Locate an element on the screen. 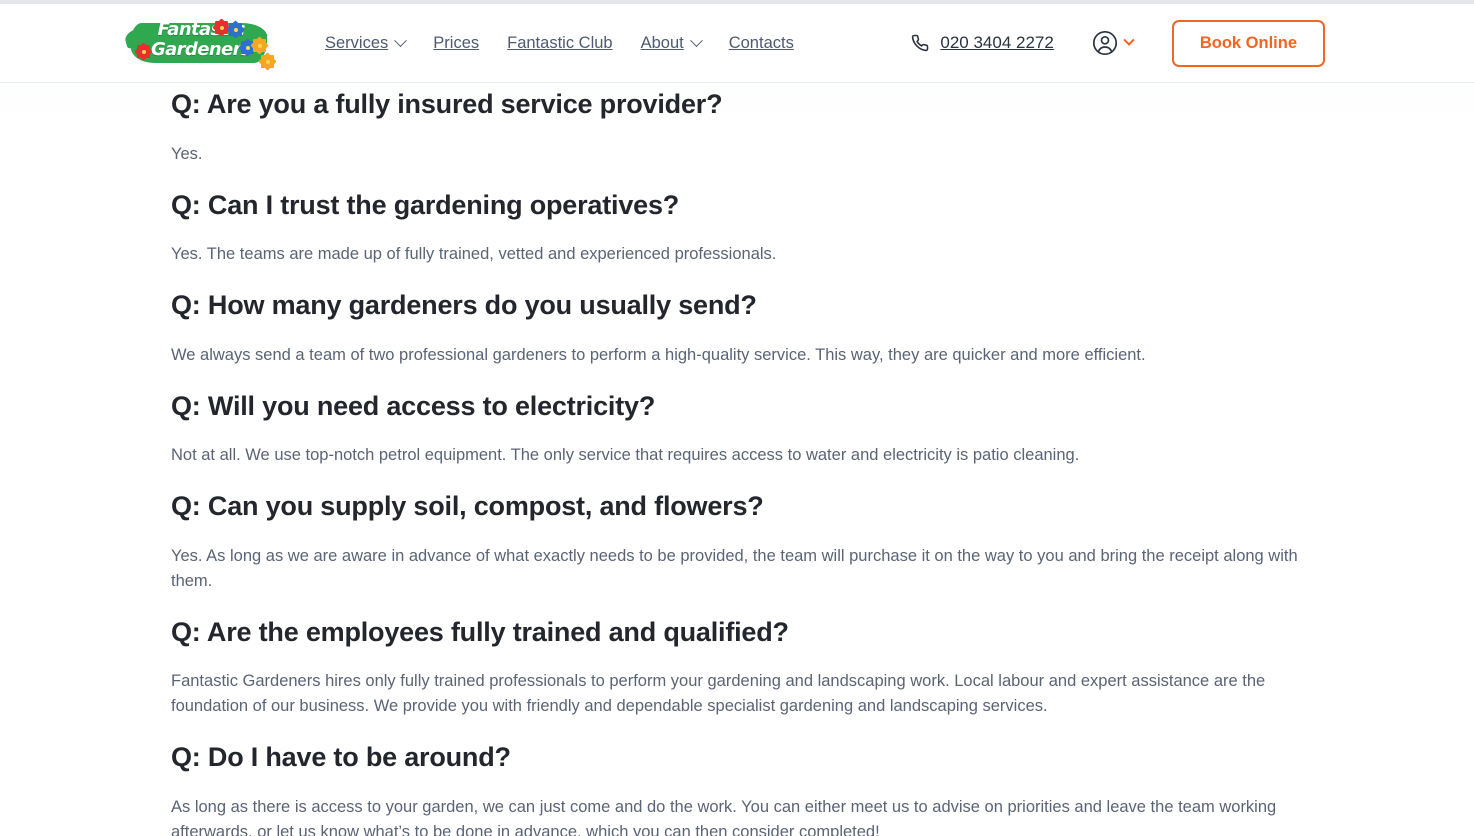 Image resolution: width=1474 pixels, height=836 pixels. flower-red-icon is located at coordinates (143, 51).